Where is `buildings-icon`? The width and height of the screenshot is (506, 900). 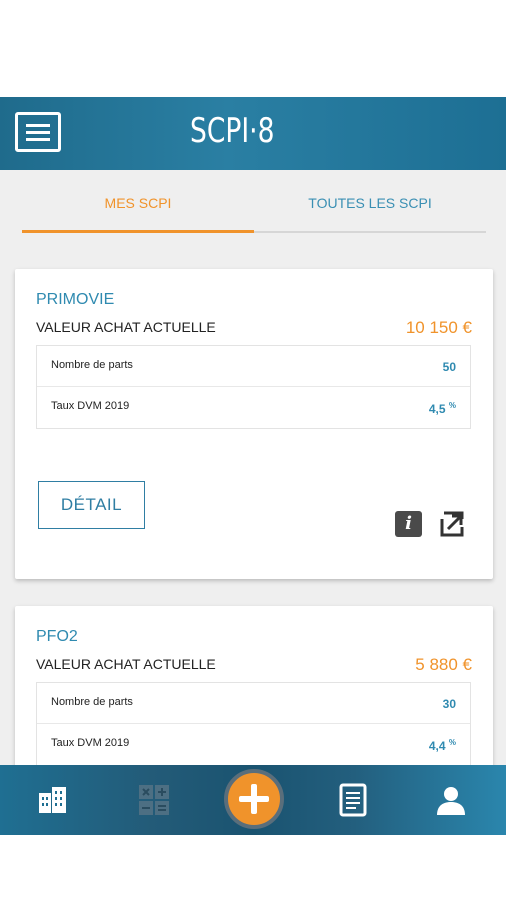 buildings-icon is located at coordinates (53, 800).